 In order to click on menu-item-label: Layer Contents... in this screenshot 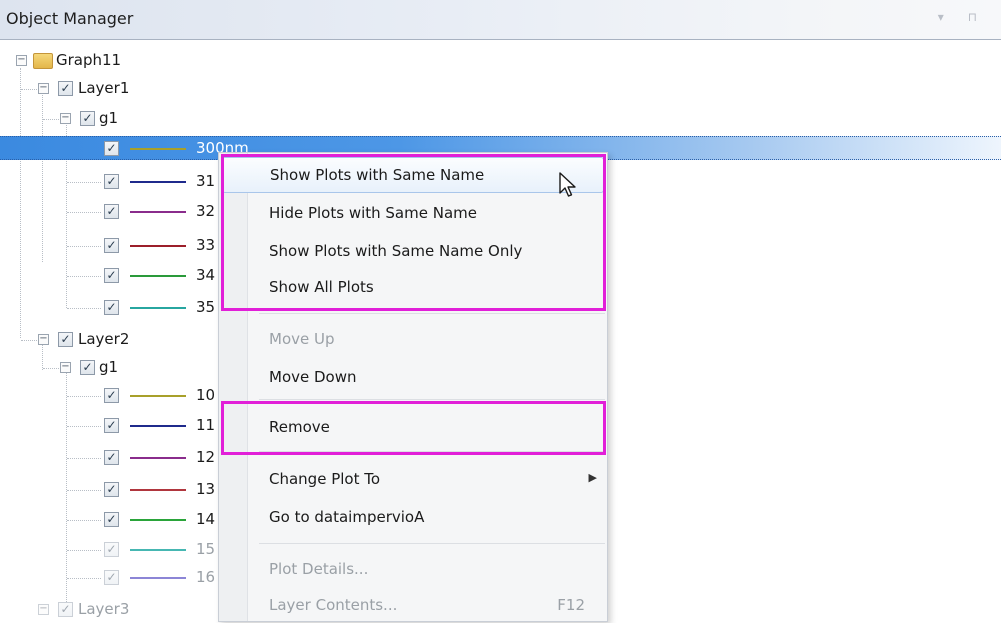, I will do `click(333, 605)`.